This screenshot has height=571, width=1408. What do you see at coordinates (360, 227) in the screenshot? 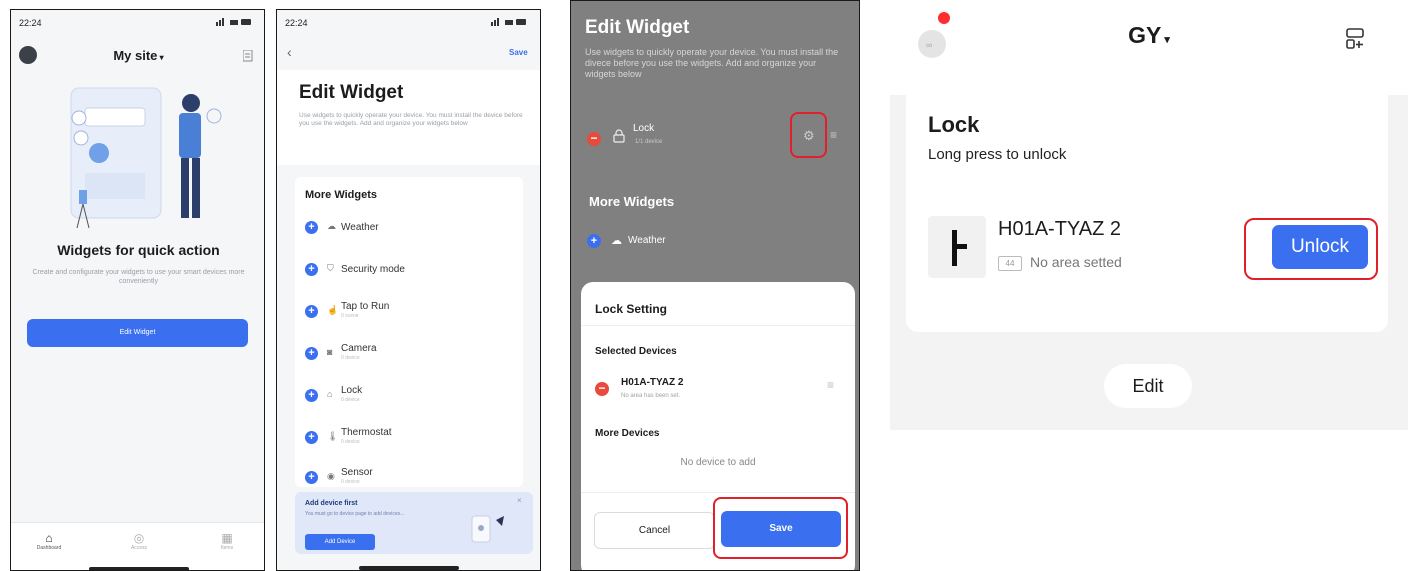
I see `item-label: Weather` at bounding box center [360, 227].